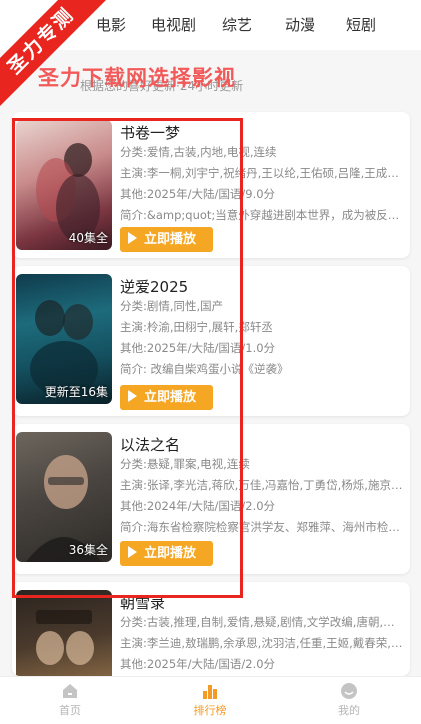 The width and height of the screenshot is (421, 724). I want to click on poster-figure-icon, so click(65, 637).